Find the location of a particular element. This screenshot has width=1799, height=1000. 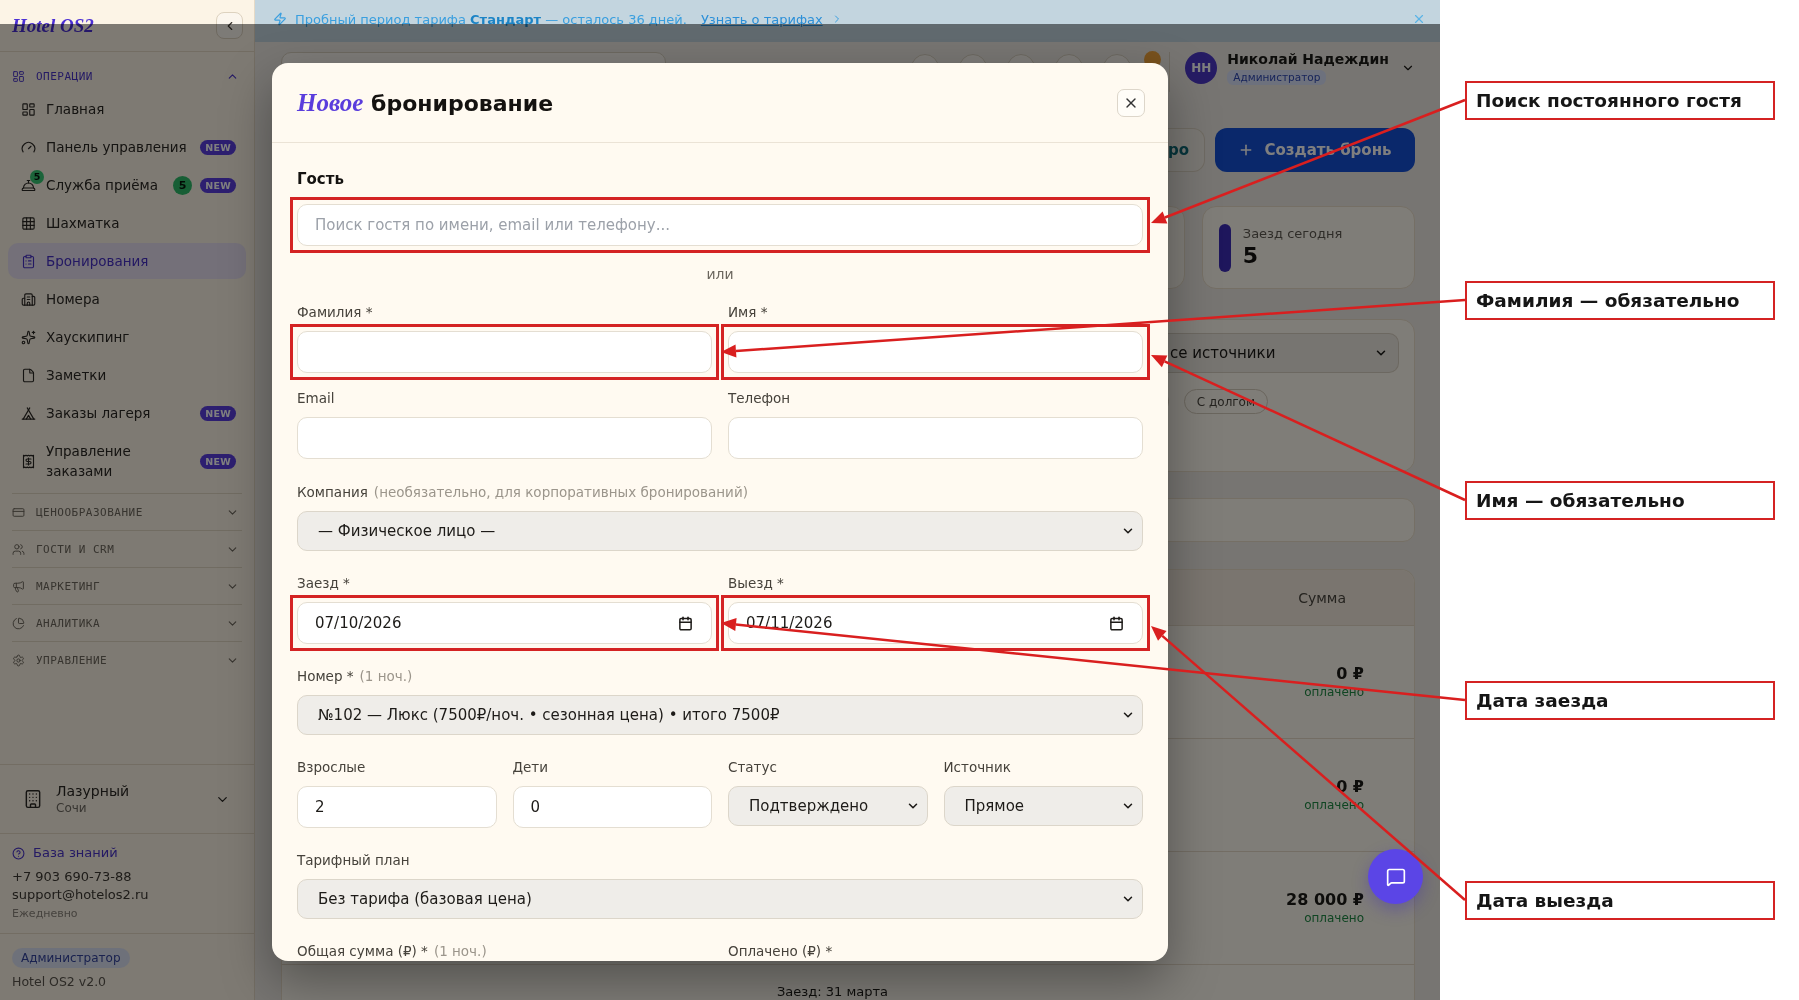

toolbar-button: ро is located at coordinates (1186, 150).